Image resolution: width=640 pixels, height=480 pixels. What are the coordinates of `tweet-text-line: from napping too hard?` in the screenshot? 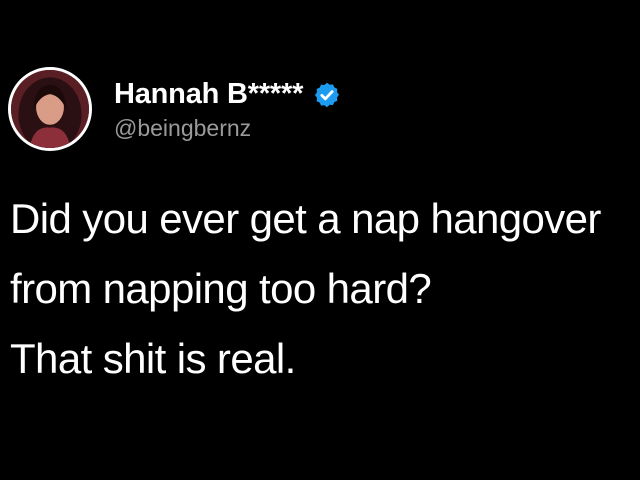 It's located at (221, 288).